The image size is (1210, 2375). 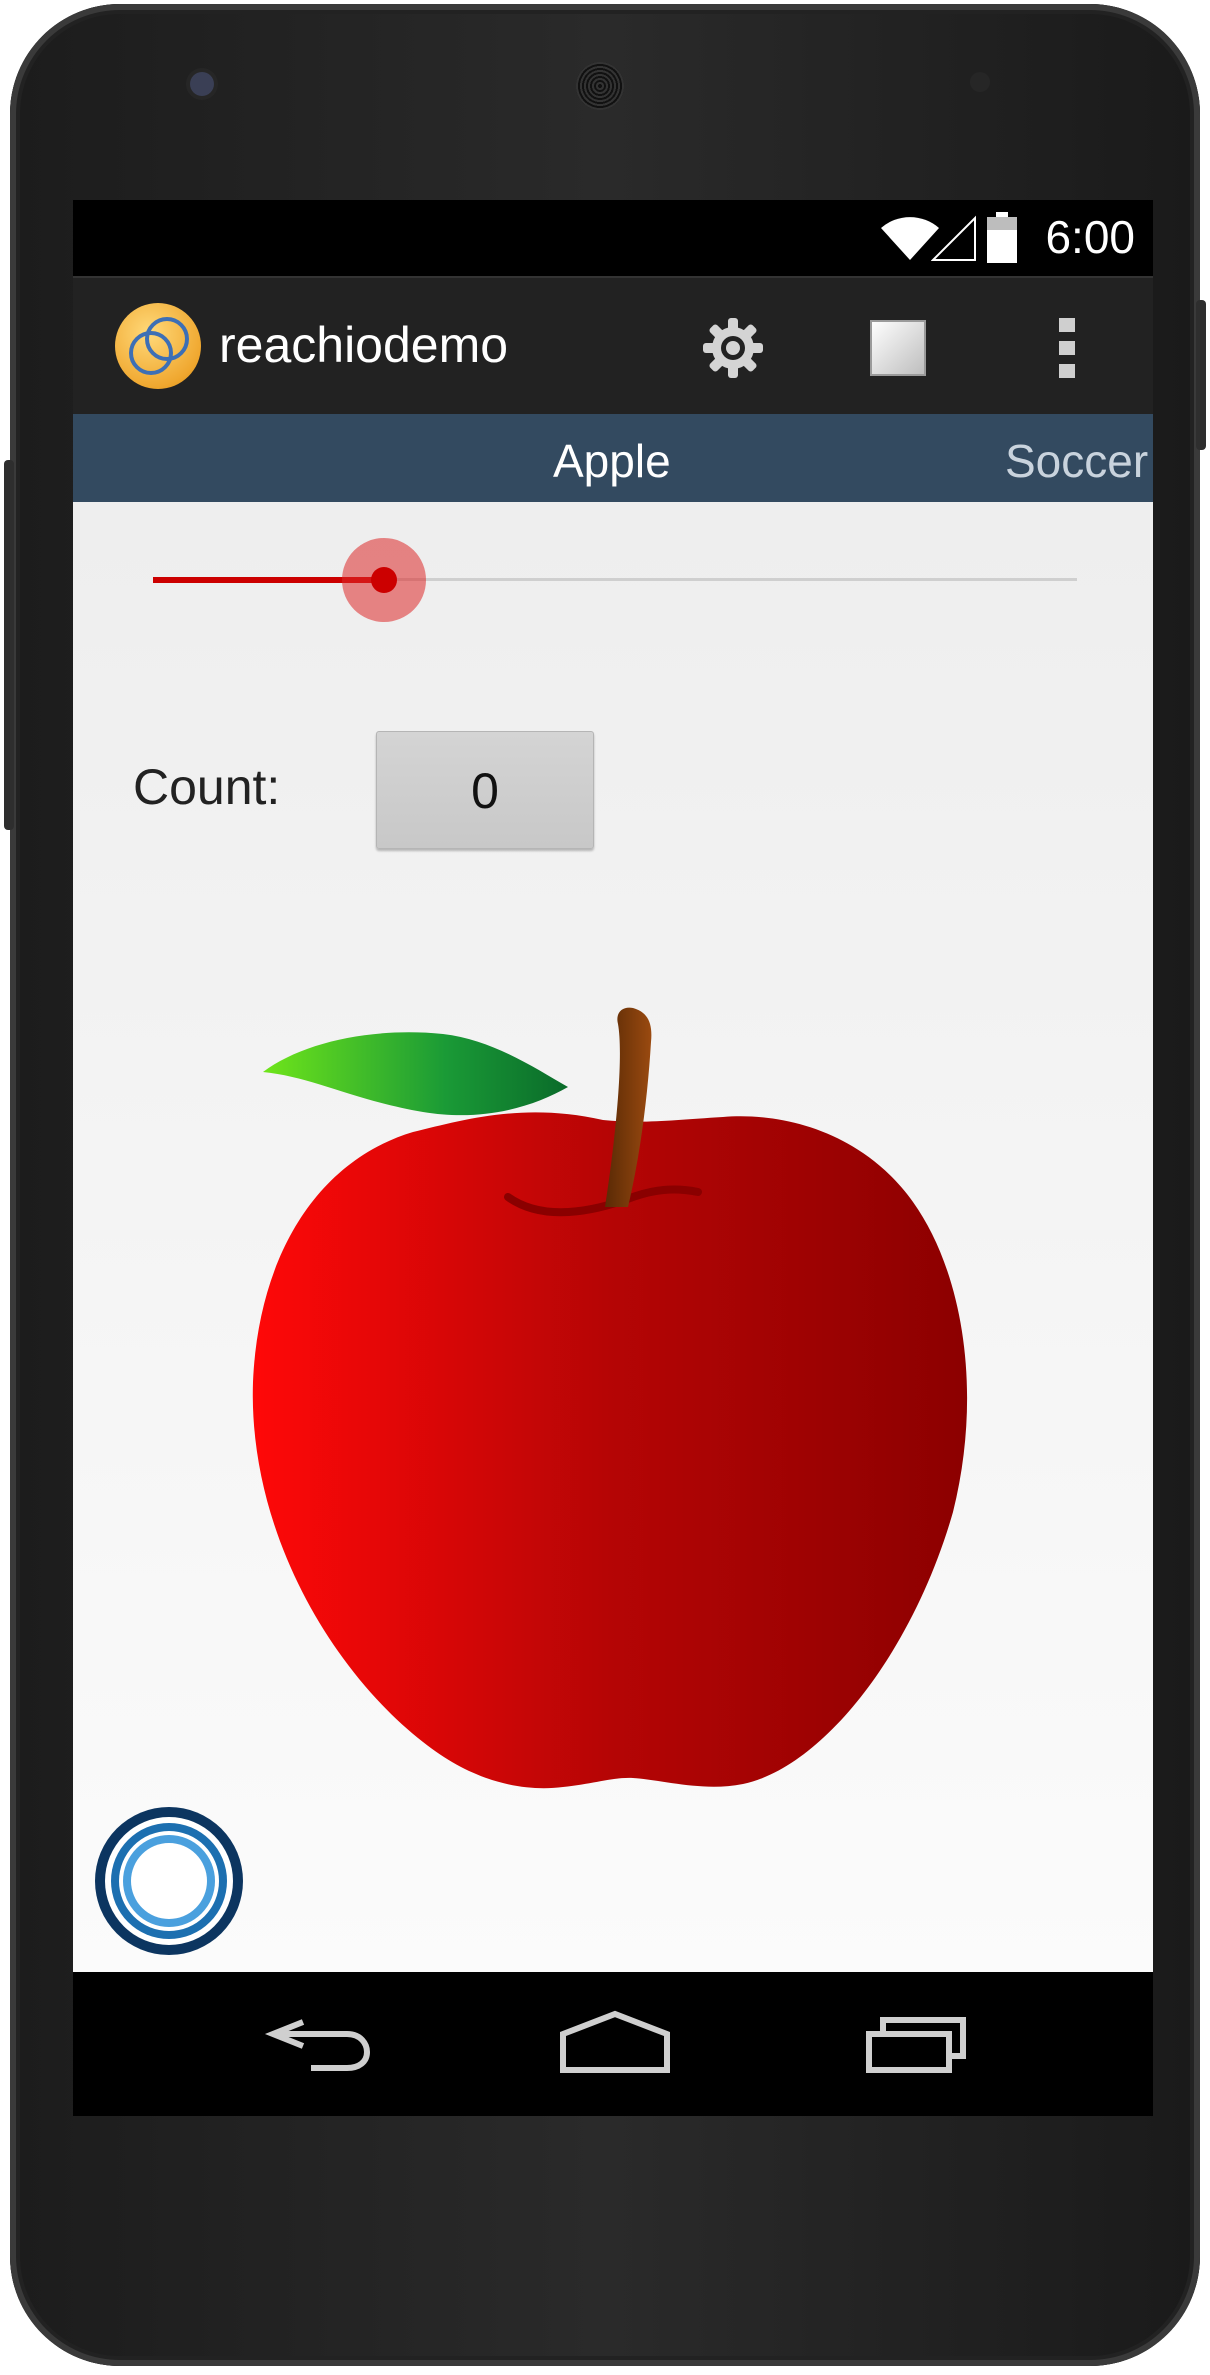 What do you see at coordinates (918, 2043) in the screenshot?
I see `recents-icon` at bounding box center [918, 2043].